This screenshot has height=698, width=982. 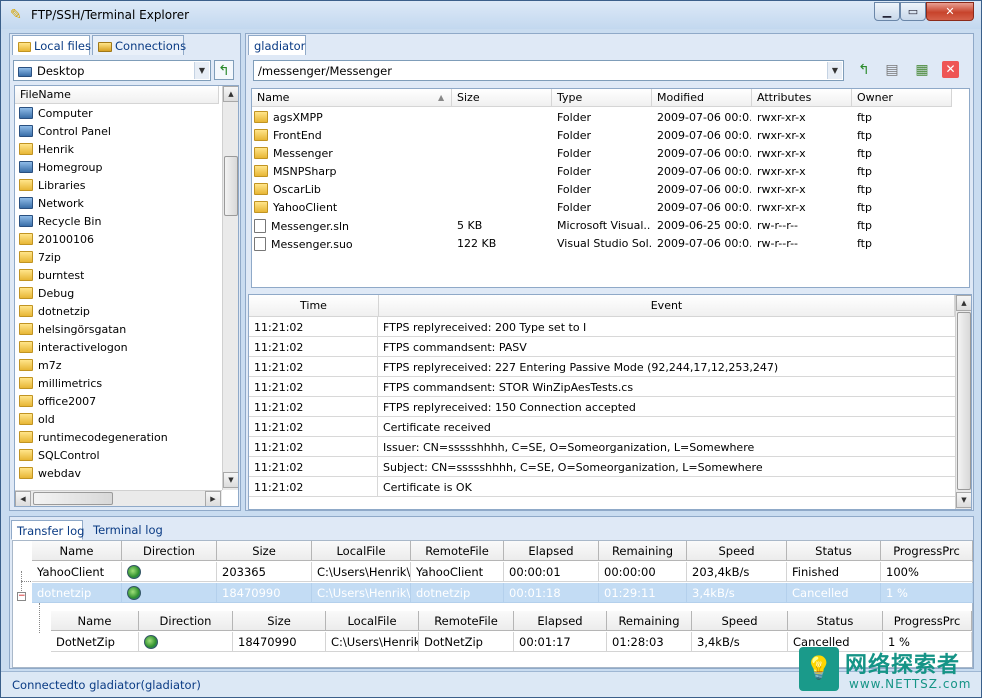 I want to click on tab-terminal-log: Terminal log, so click(x=127, y=530).